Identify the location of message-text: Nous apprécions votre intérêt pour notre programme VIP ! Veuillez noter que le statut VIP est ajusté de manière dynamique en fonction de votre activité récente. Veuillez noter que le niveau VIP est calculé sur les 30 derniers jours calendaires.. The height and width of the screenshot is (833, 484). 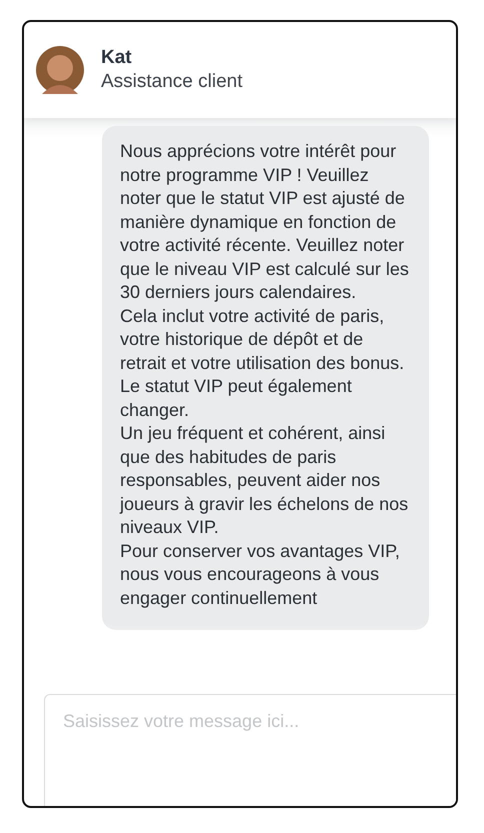
(265, 222).